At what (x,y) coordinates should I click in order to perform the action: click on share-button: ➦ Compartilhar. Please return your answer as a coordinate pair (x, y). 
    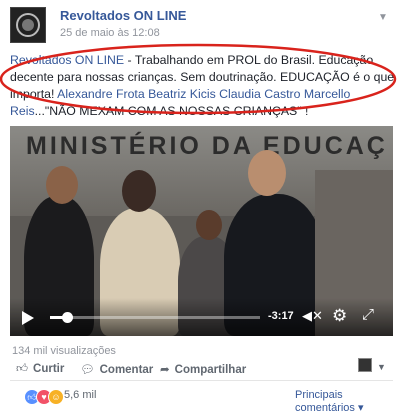
    Looking at the image, I should click on (203, 369).